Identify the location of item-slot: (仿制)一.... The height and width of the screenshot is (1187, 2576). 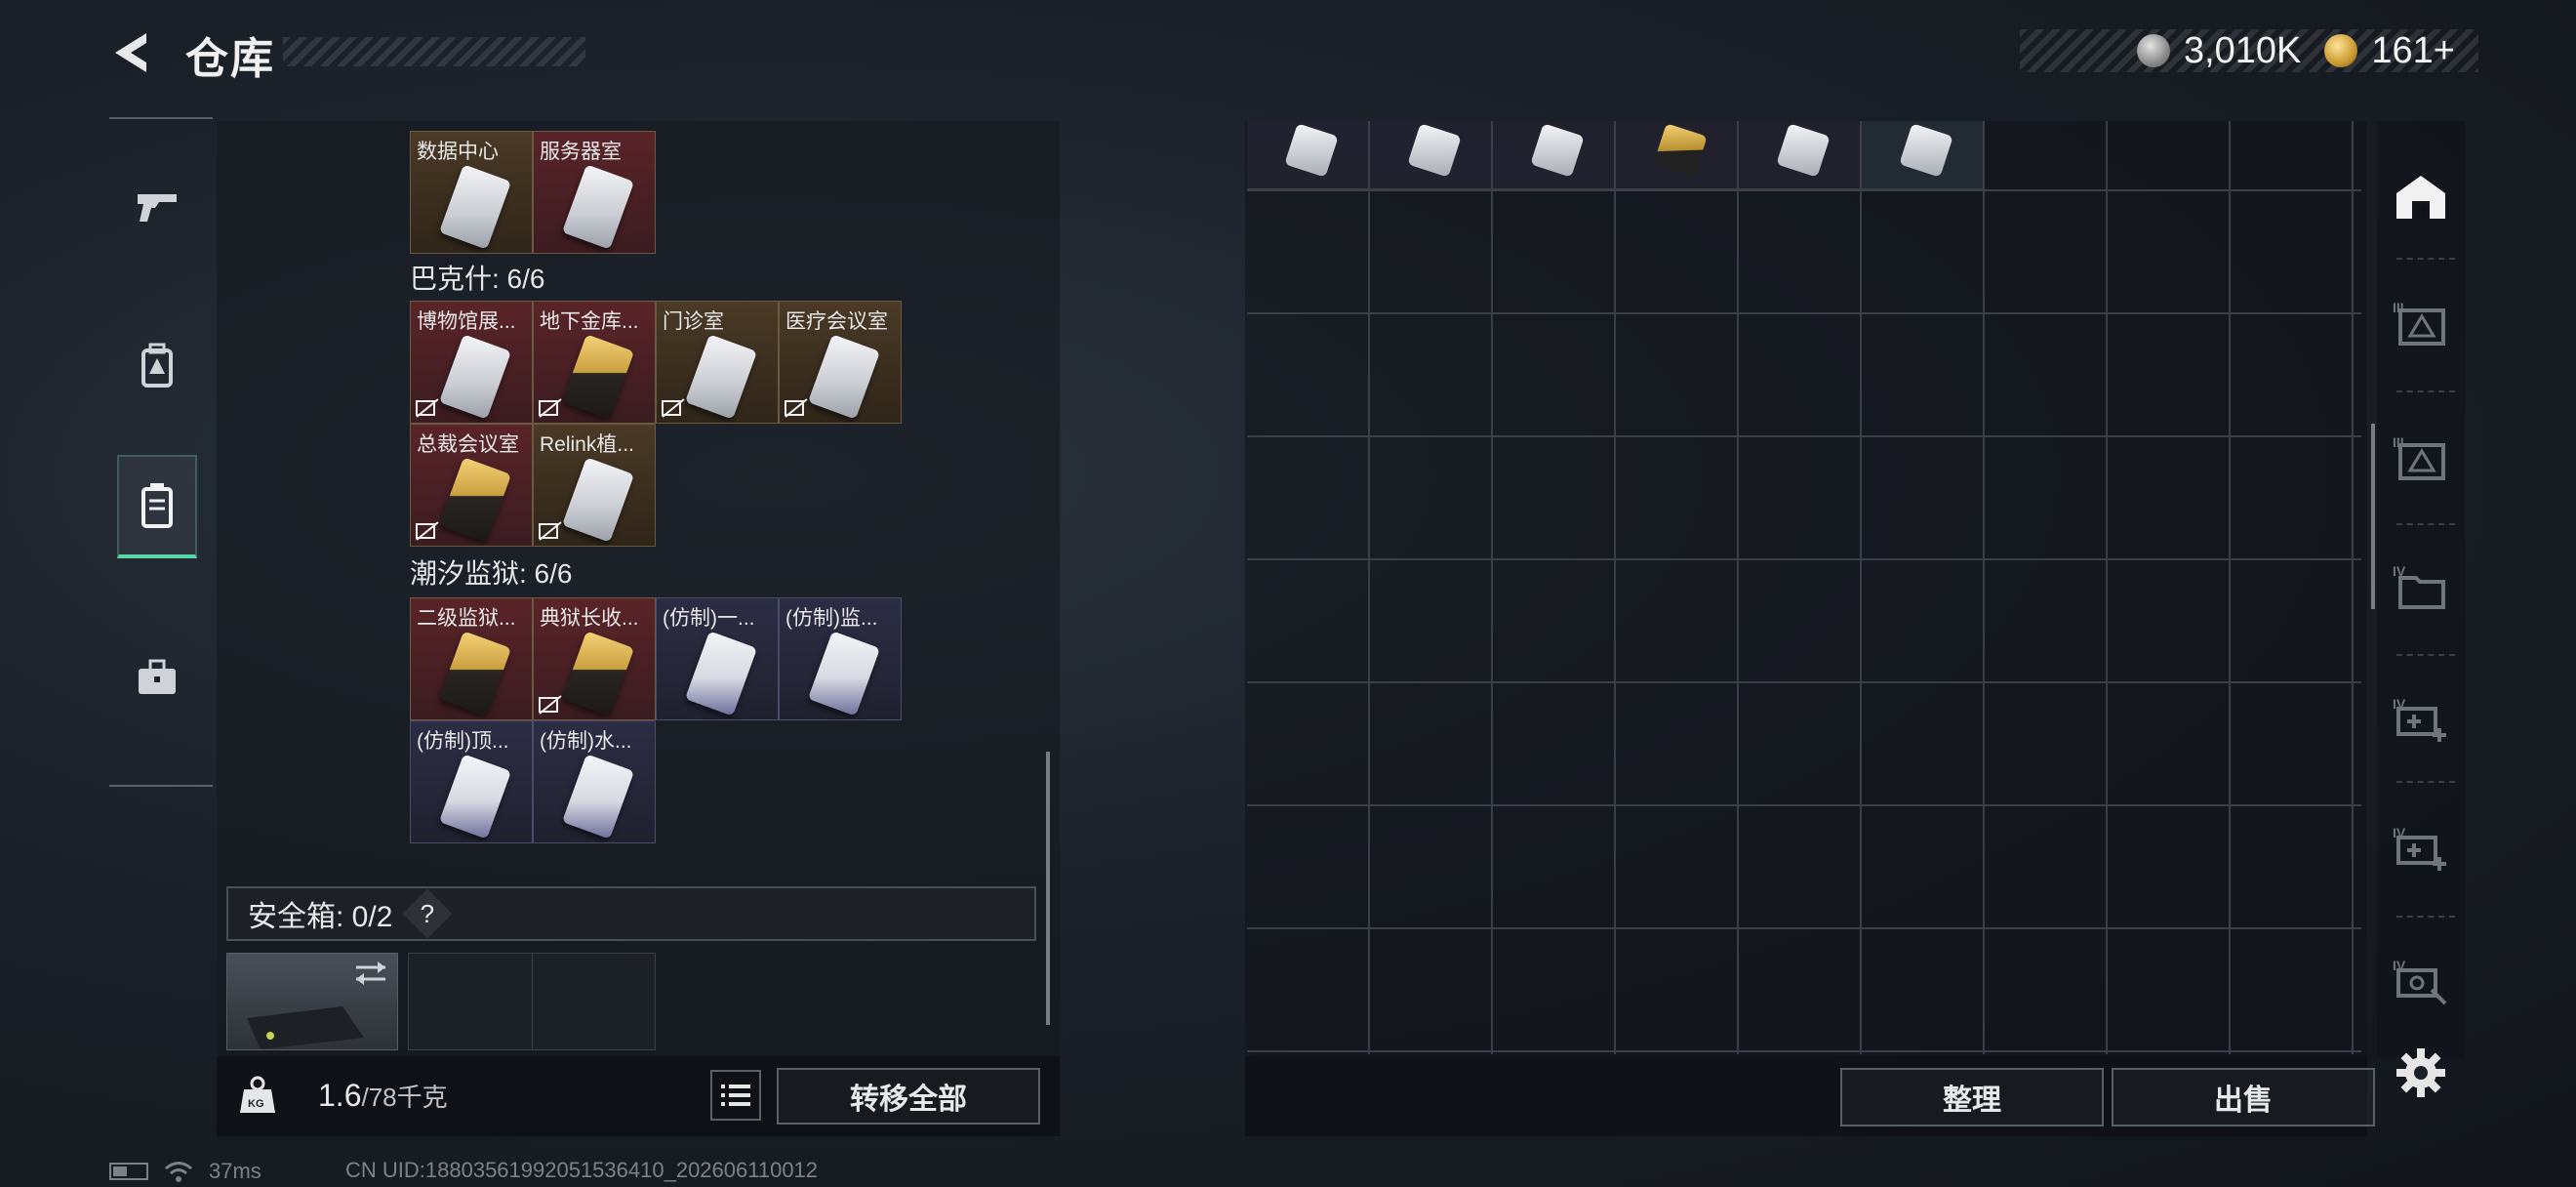
(717, 658).